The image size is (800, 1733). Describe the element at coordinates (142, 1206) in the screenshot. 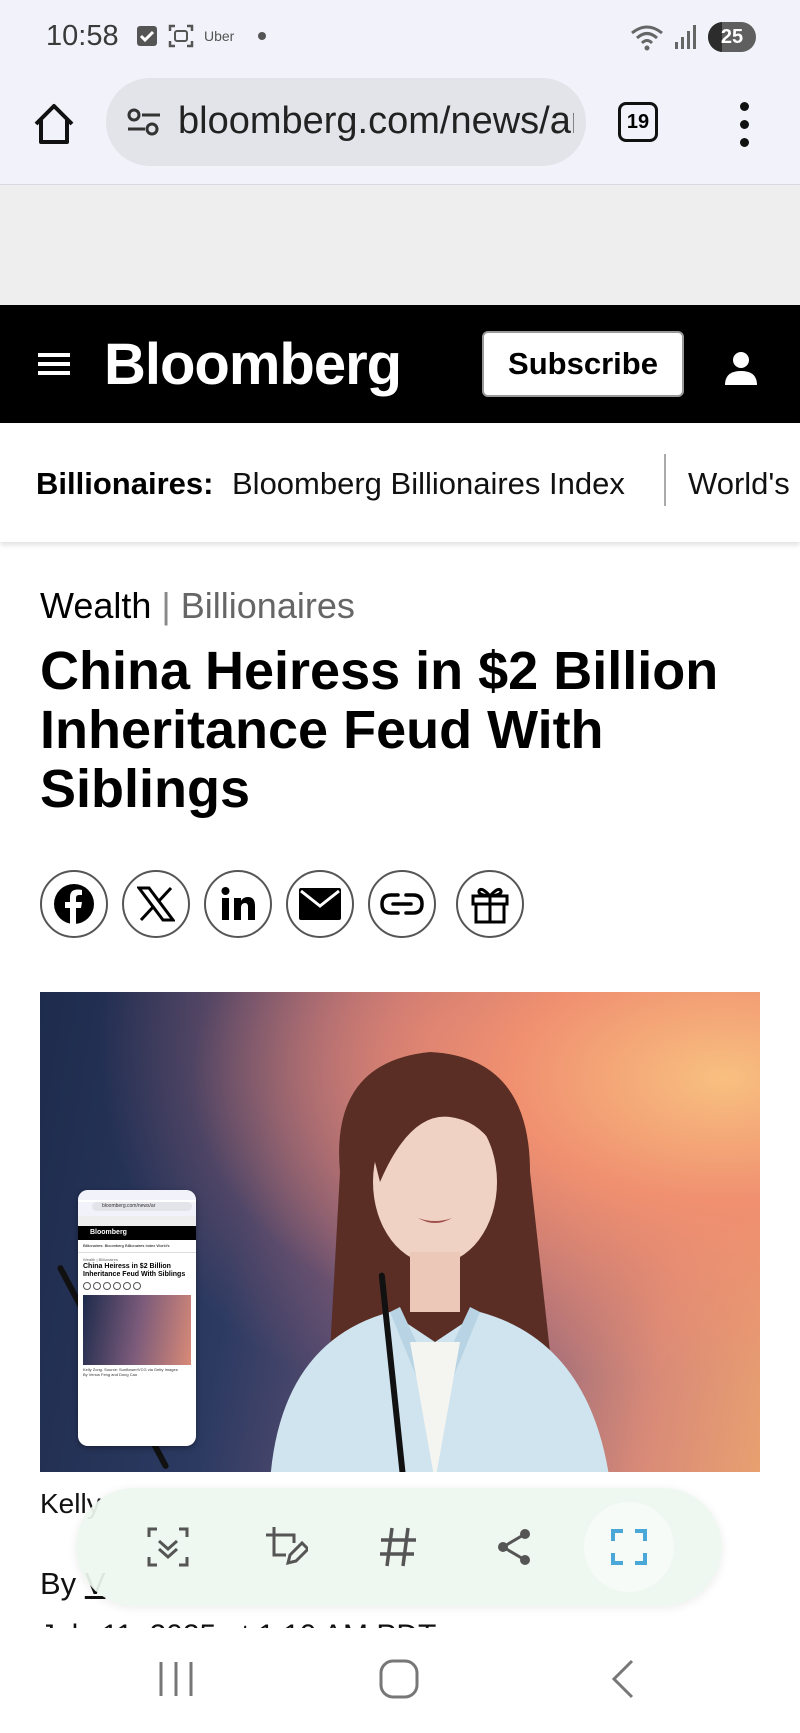

I see `thumb-url: bloomberg.com/news/ar` at that location.